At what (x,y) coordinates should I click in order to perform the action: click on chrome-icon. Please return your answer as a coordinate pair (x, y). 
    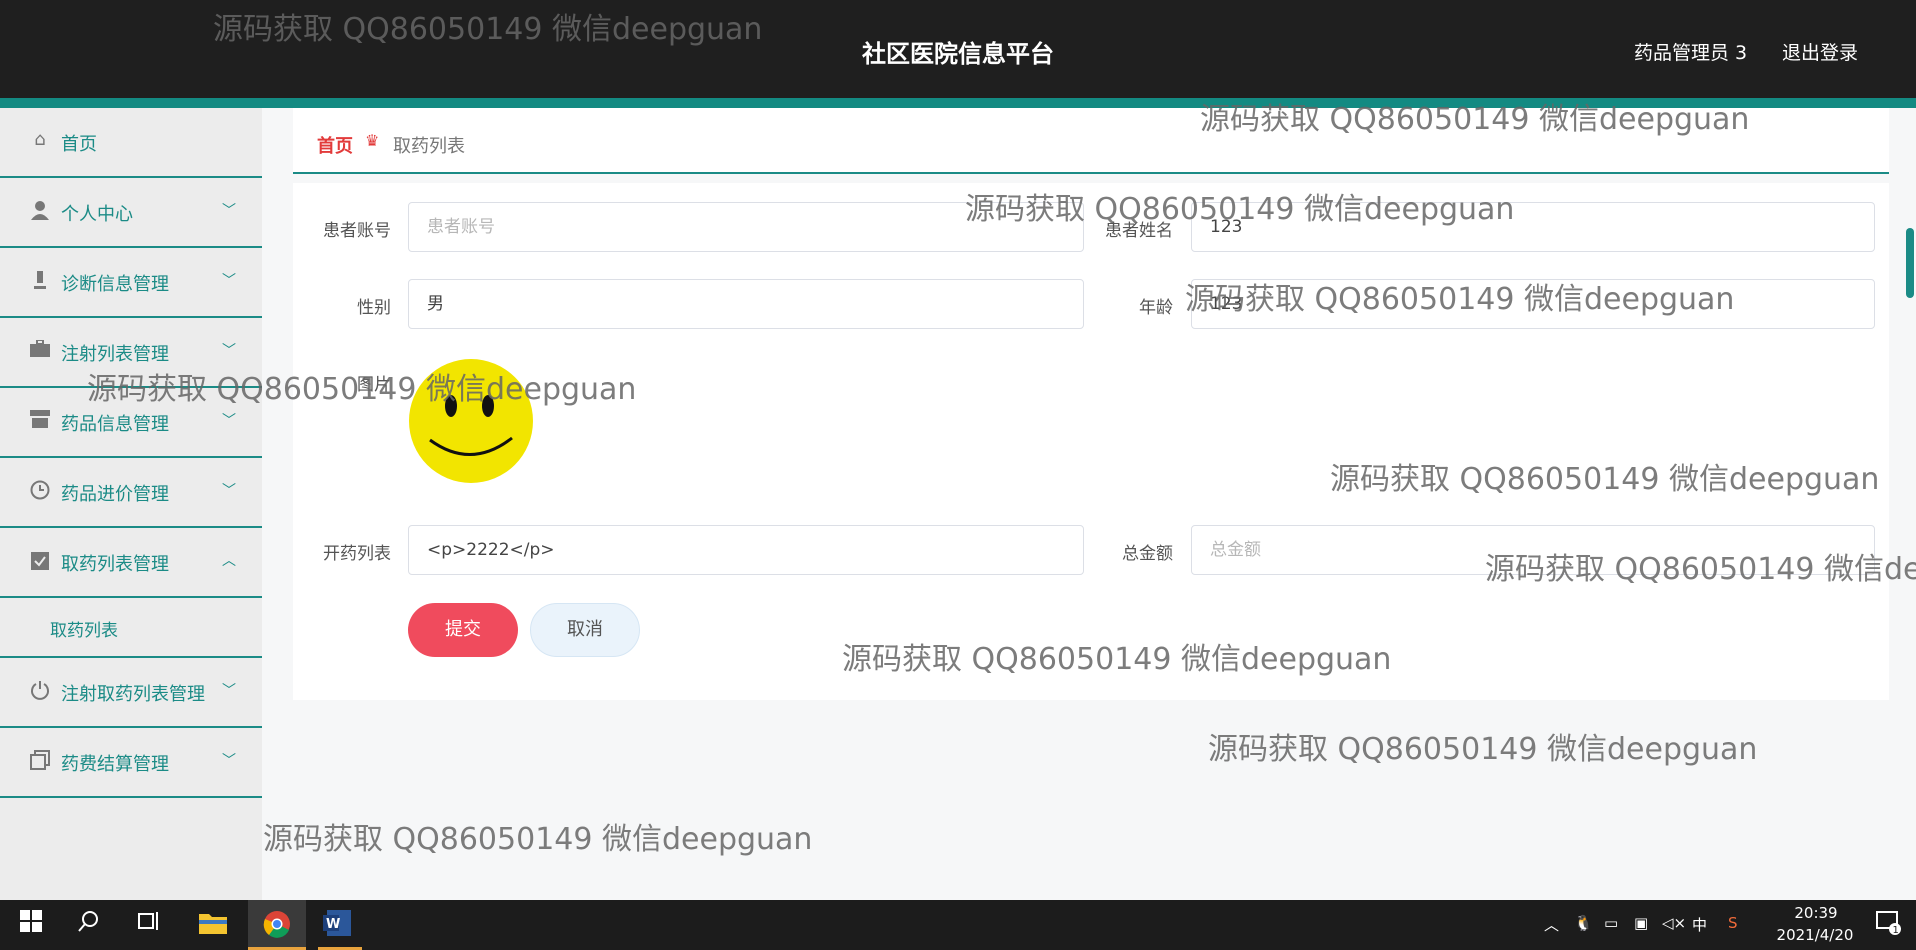
    Looking at the image, I should click on (277, 925).